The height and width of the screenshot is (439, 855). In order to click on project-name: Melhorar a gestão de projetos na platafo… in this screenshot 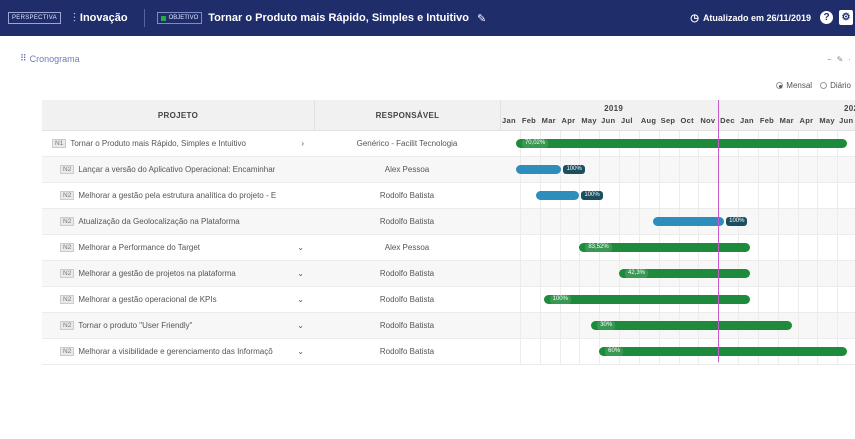, I will do `click(156, 273)`.